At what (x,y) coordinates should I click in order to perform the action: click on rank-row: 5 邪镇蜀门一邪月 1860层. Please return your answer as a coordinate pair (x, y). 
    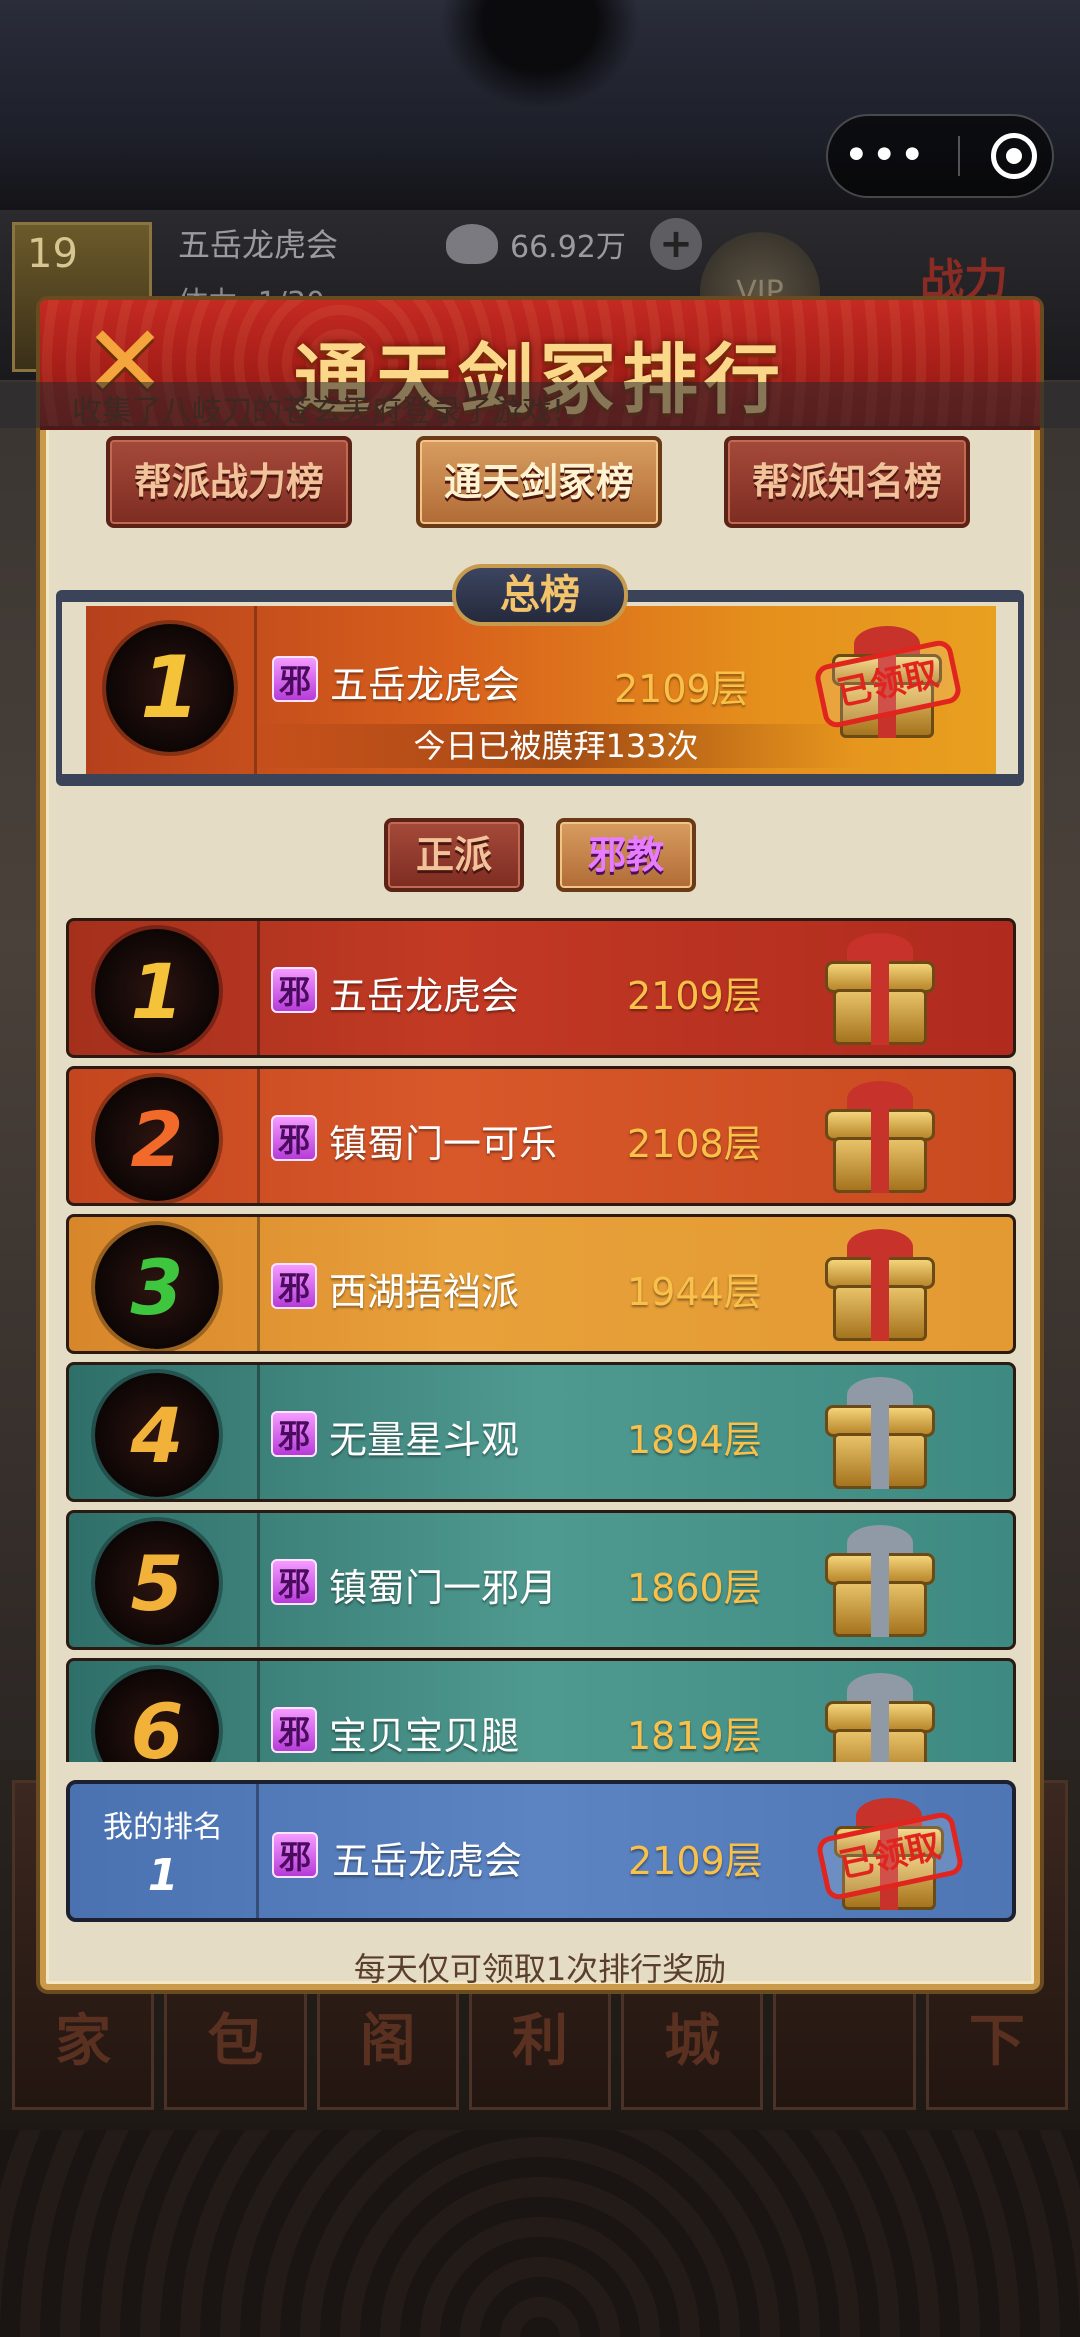
    Looking at the image, I should click on (541, 1580).